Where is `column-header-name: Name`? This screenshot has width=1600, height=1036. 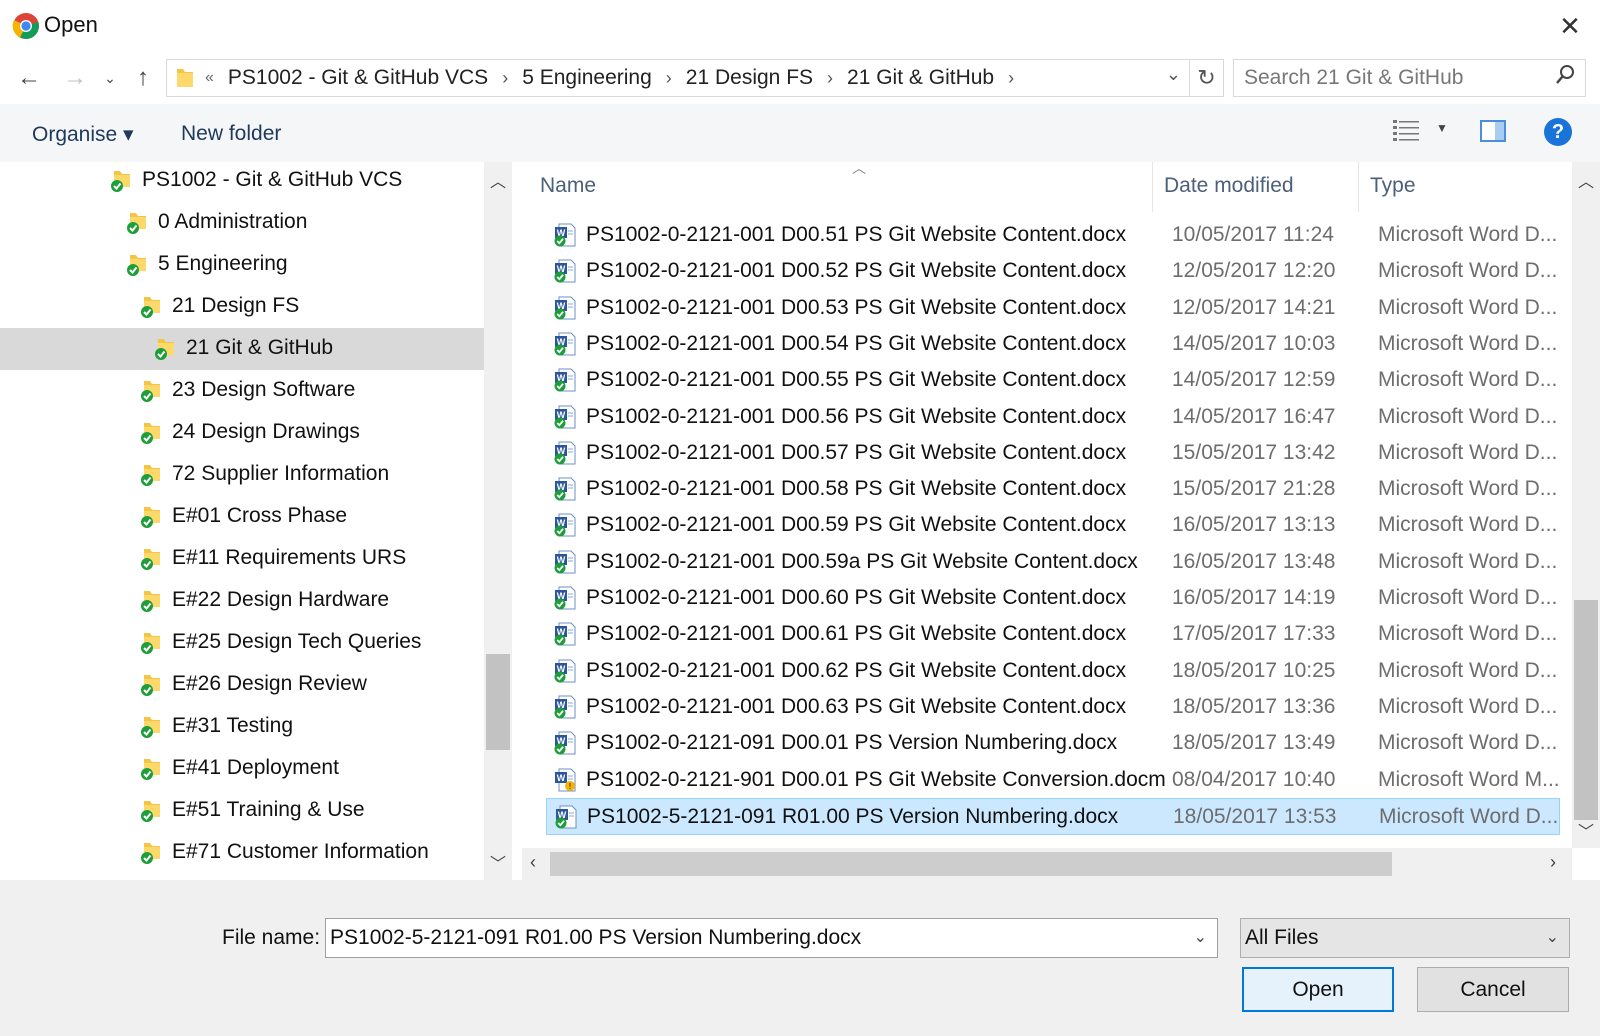
column-header-name: Name is located at coordinates (568, 186).